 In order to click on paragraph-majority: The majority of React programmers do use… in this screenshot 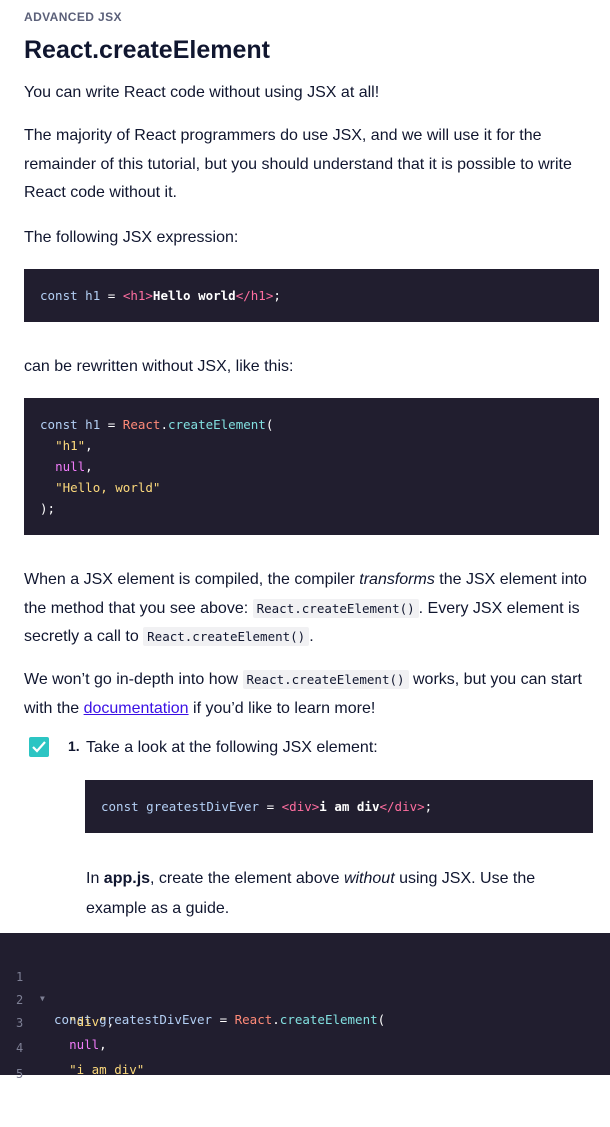, I will do `click(298, 164)`.